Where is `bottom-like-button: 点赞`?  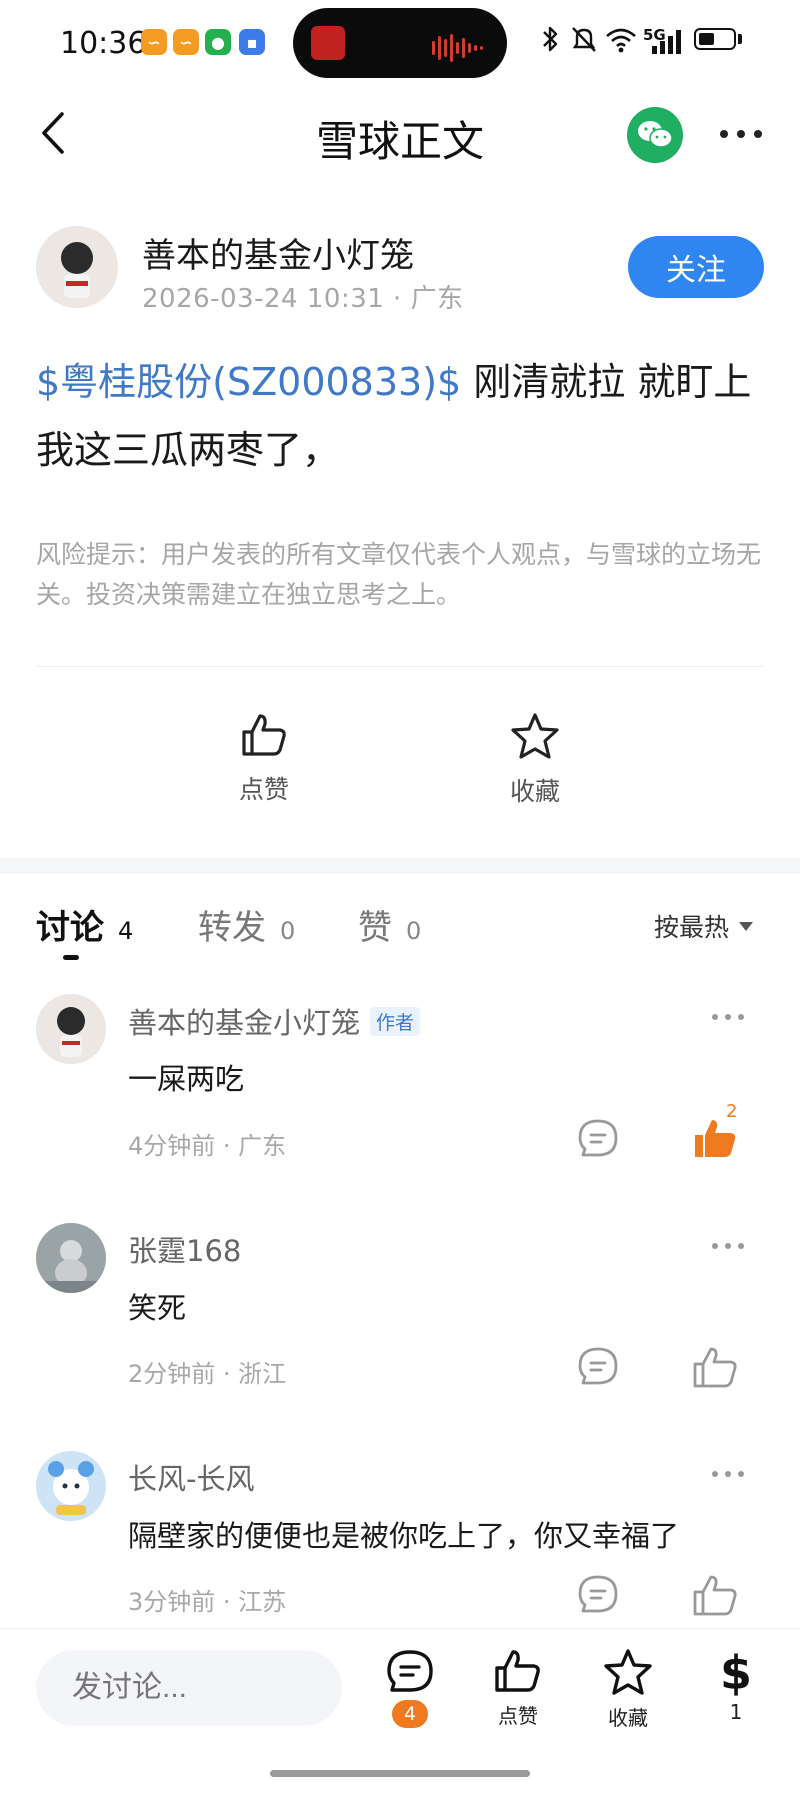
bottom-like-button: 点赞 is located at coordinates (518, 1688).